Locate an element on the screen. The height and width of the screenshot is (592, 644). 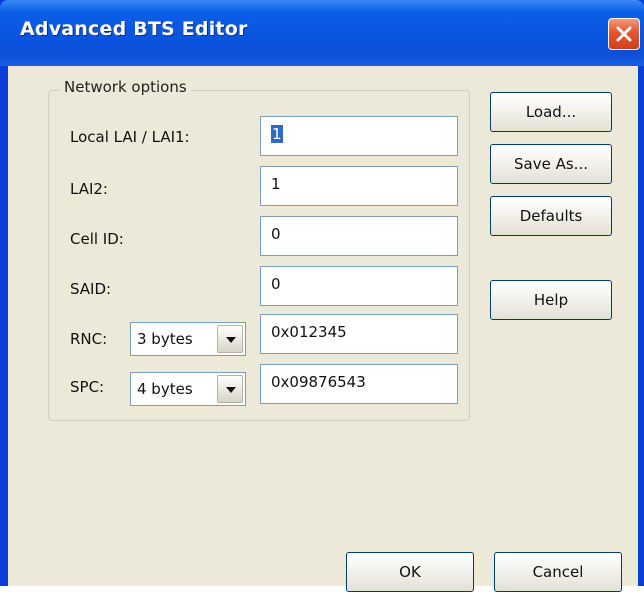
title-bar: Advanced BTS Editor is located at coordinates (322, 33).